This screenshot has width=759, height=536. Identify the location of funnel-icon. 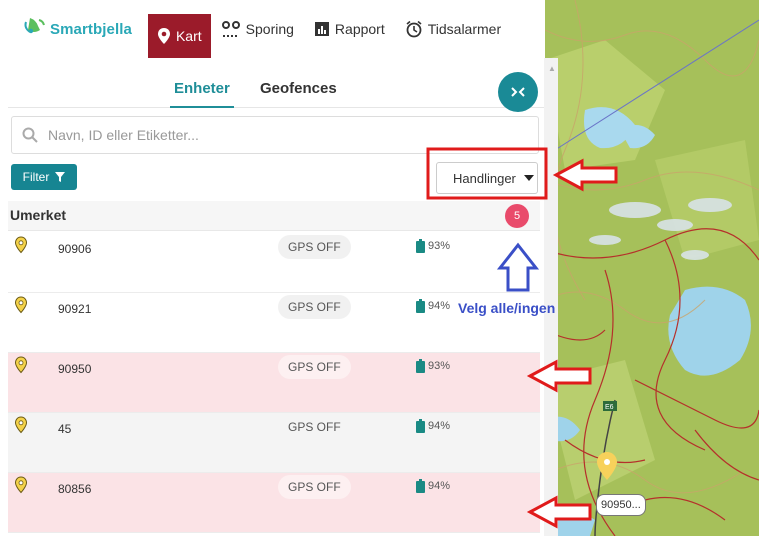
(60, 177).